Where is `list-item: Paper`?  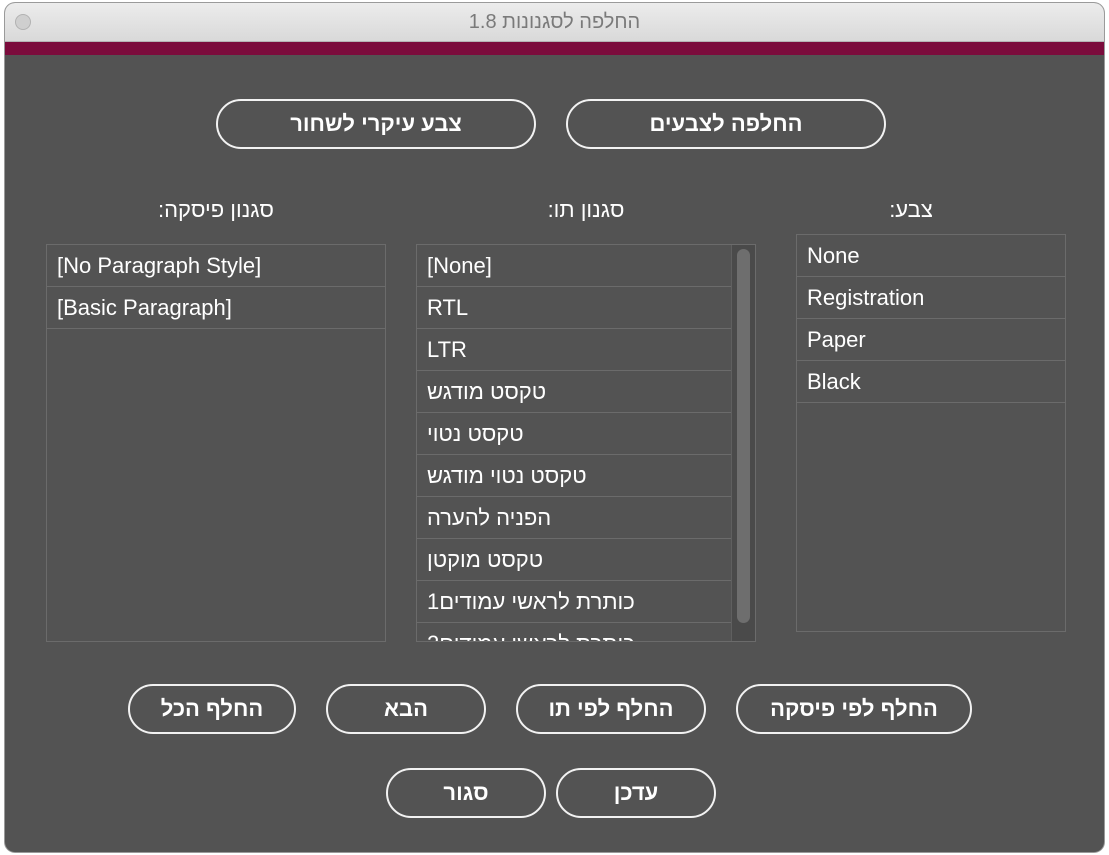 list-item: Paper is located at coordinates (931, 340).